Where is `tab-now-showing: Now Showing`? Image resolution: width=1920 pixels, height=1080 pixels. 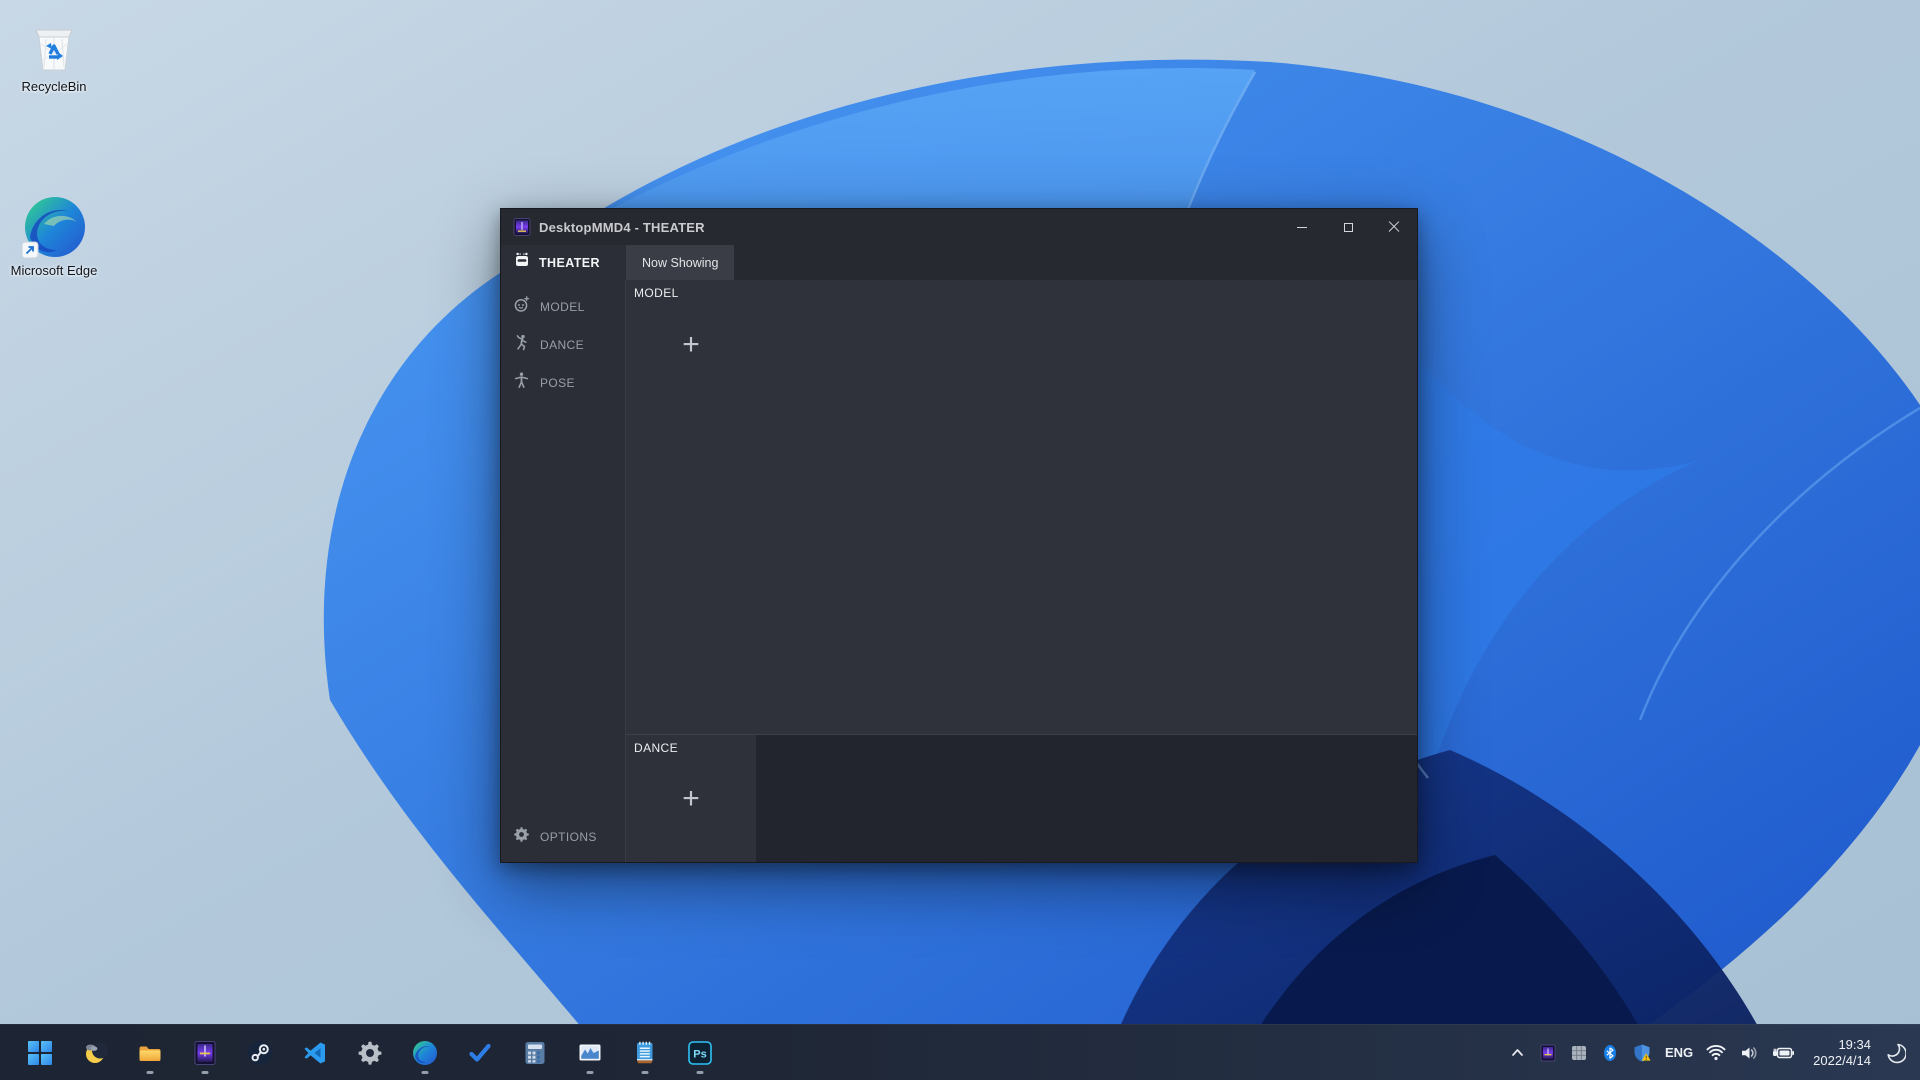 tab-now-showing: Now Showing is located at coordinates (680, 262).